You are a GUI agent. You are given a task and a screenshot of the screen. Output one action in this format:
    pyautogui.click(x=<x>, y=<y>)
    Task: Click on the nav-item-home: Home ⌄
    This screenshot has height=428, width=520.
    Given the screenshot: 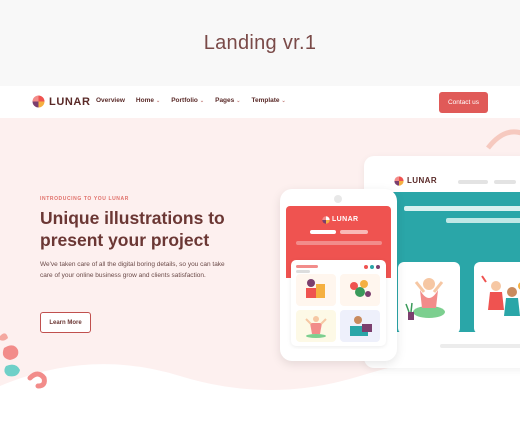 What is the action you would take?
    pyautogui.click(x=148, y=100)
    